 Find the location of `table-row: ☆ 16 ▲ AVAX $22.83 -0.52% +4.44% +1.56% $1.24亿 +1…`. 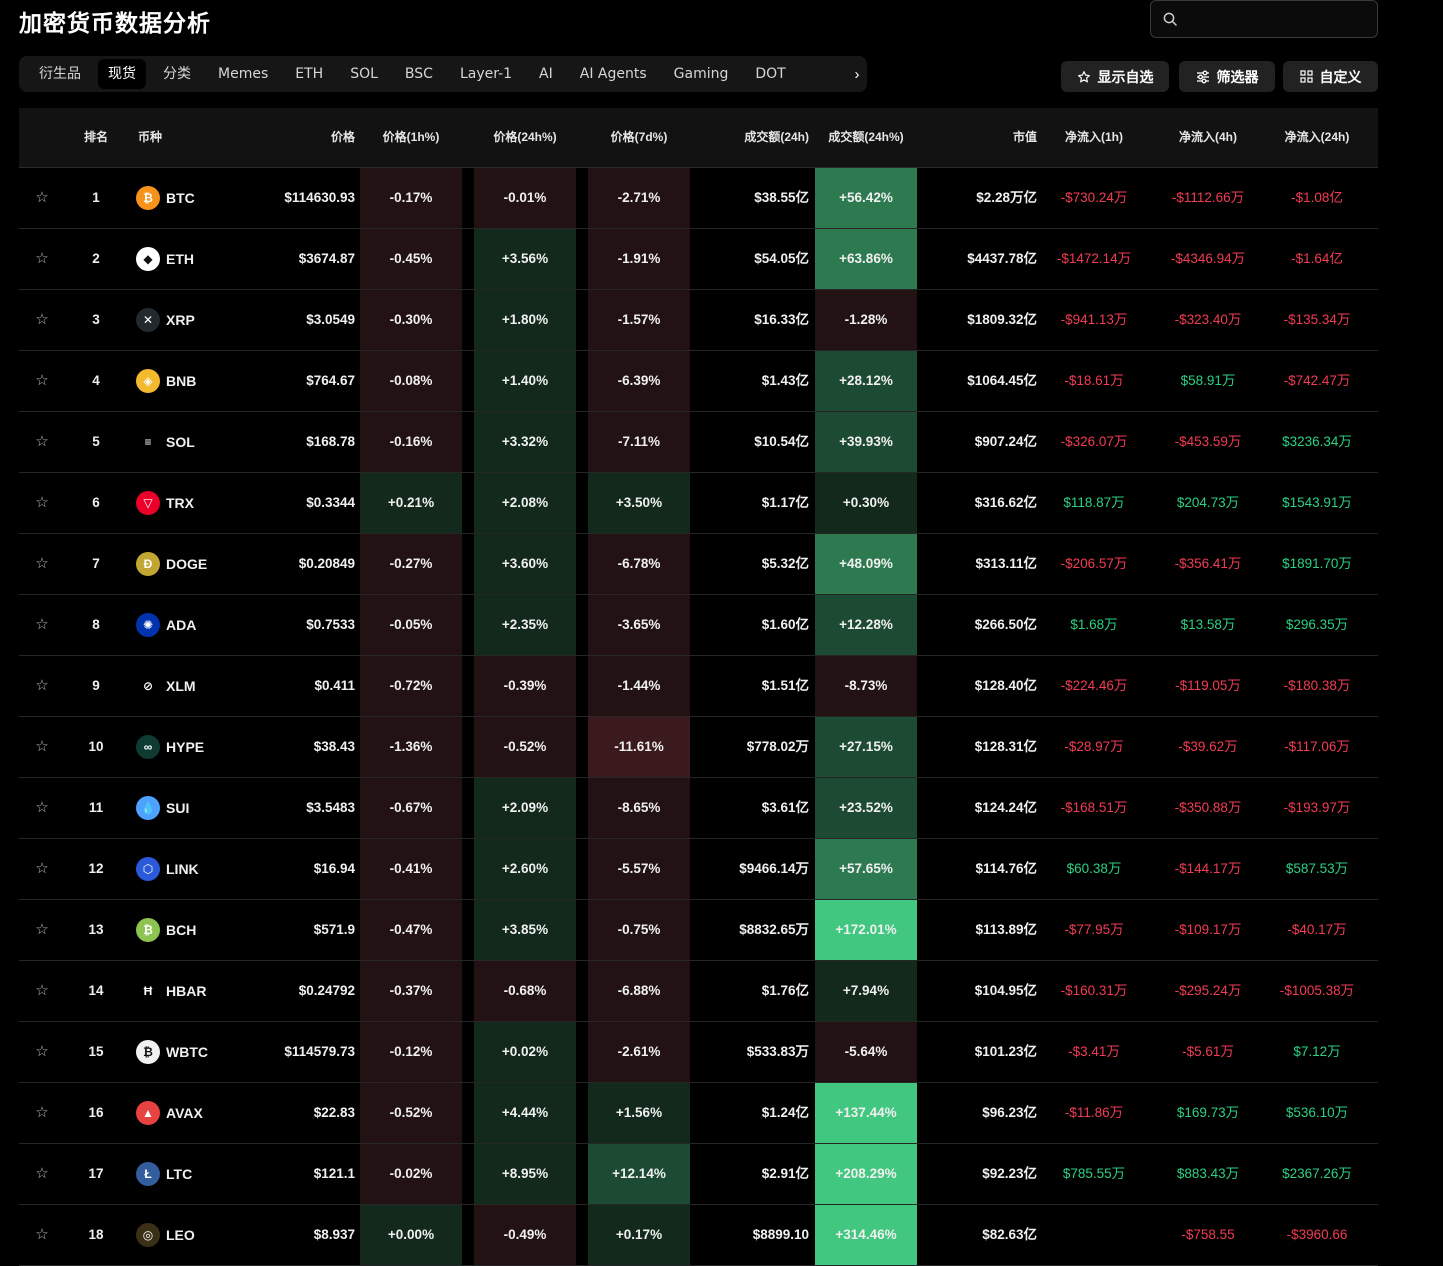

table-row: ☆ 16 ▲ AVAX $22.83 -0.52% +4.44% +1.56% $1.24亿 +1… is located at coordinates (698, 1113).